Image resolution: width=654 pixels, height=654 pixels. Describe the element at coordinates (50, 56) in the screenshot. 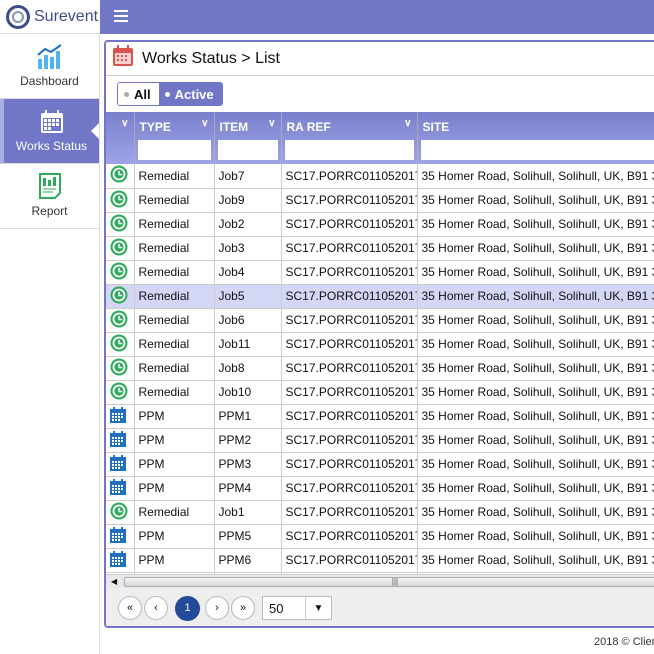

I see `chart-icon` at that location.